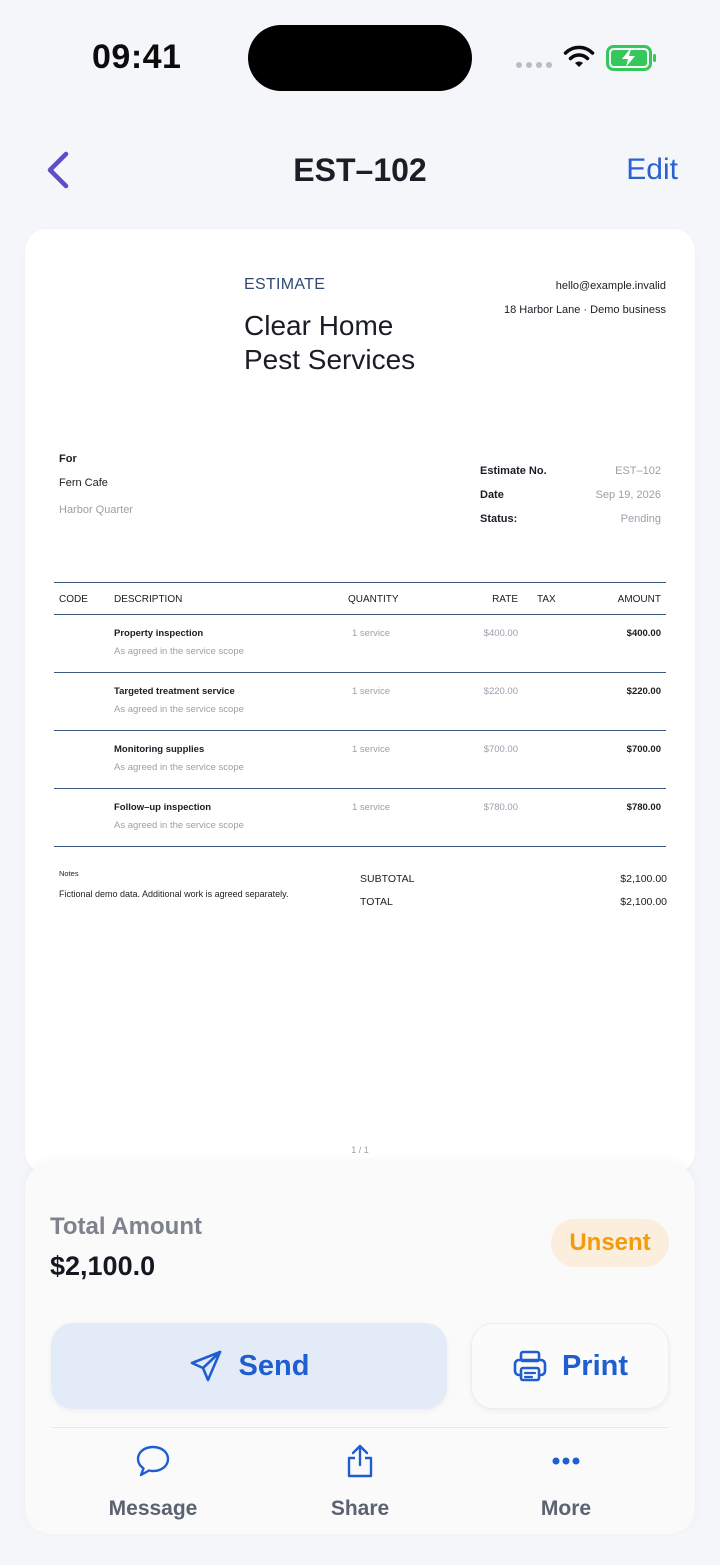  Describe the element at coordinates (643, 691) in the screenshot. I see `item-amount: $220.00` at that location.